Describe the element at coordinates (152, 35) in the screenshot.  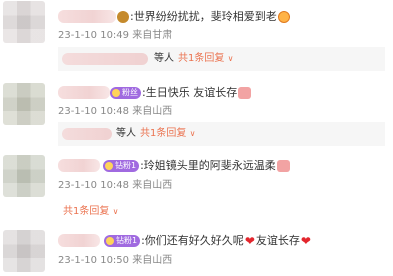
I see `comment-location: 来自甘肃` at that location.